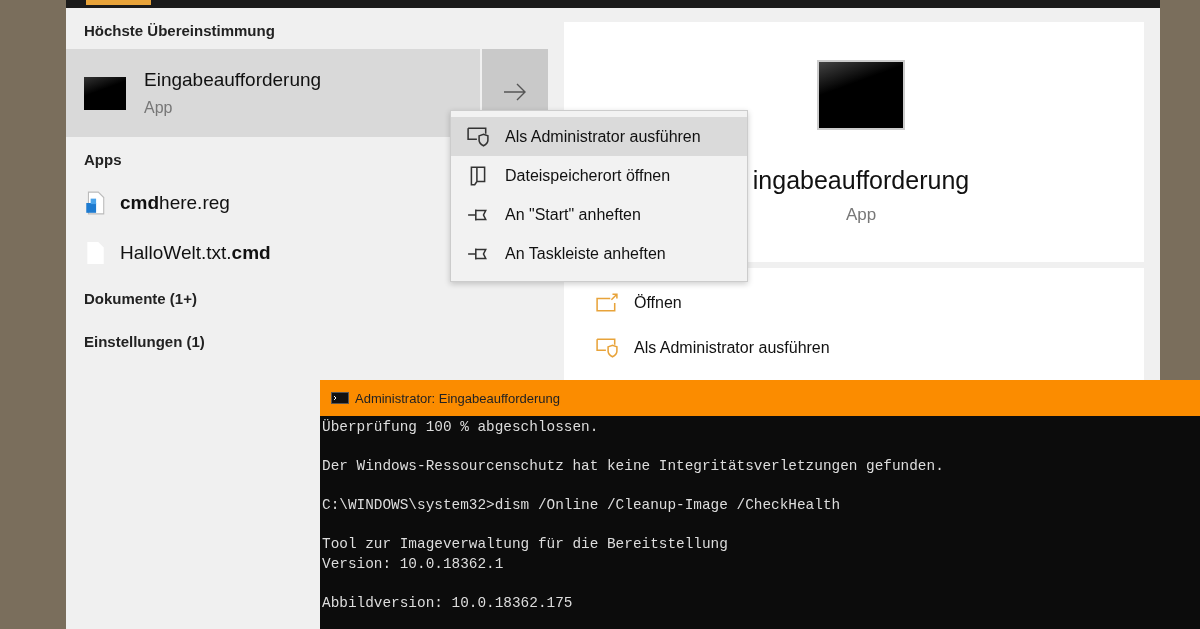 This screenshot has width=1200, height=629. What do you see at coordinates (582, 505) in the screenshot?
I see `console-line: C:\WINDOWS\system32>dism /Online /Cleanup-Image /CheckHealth` at bounding box center [582, 505].